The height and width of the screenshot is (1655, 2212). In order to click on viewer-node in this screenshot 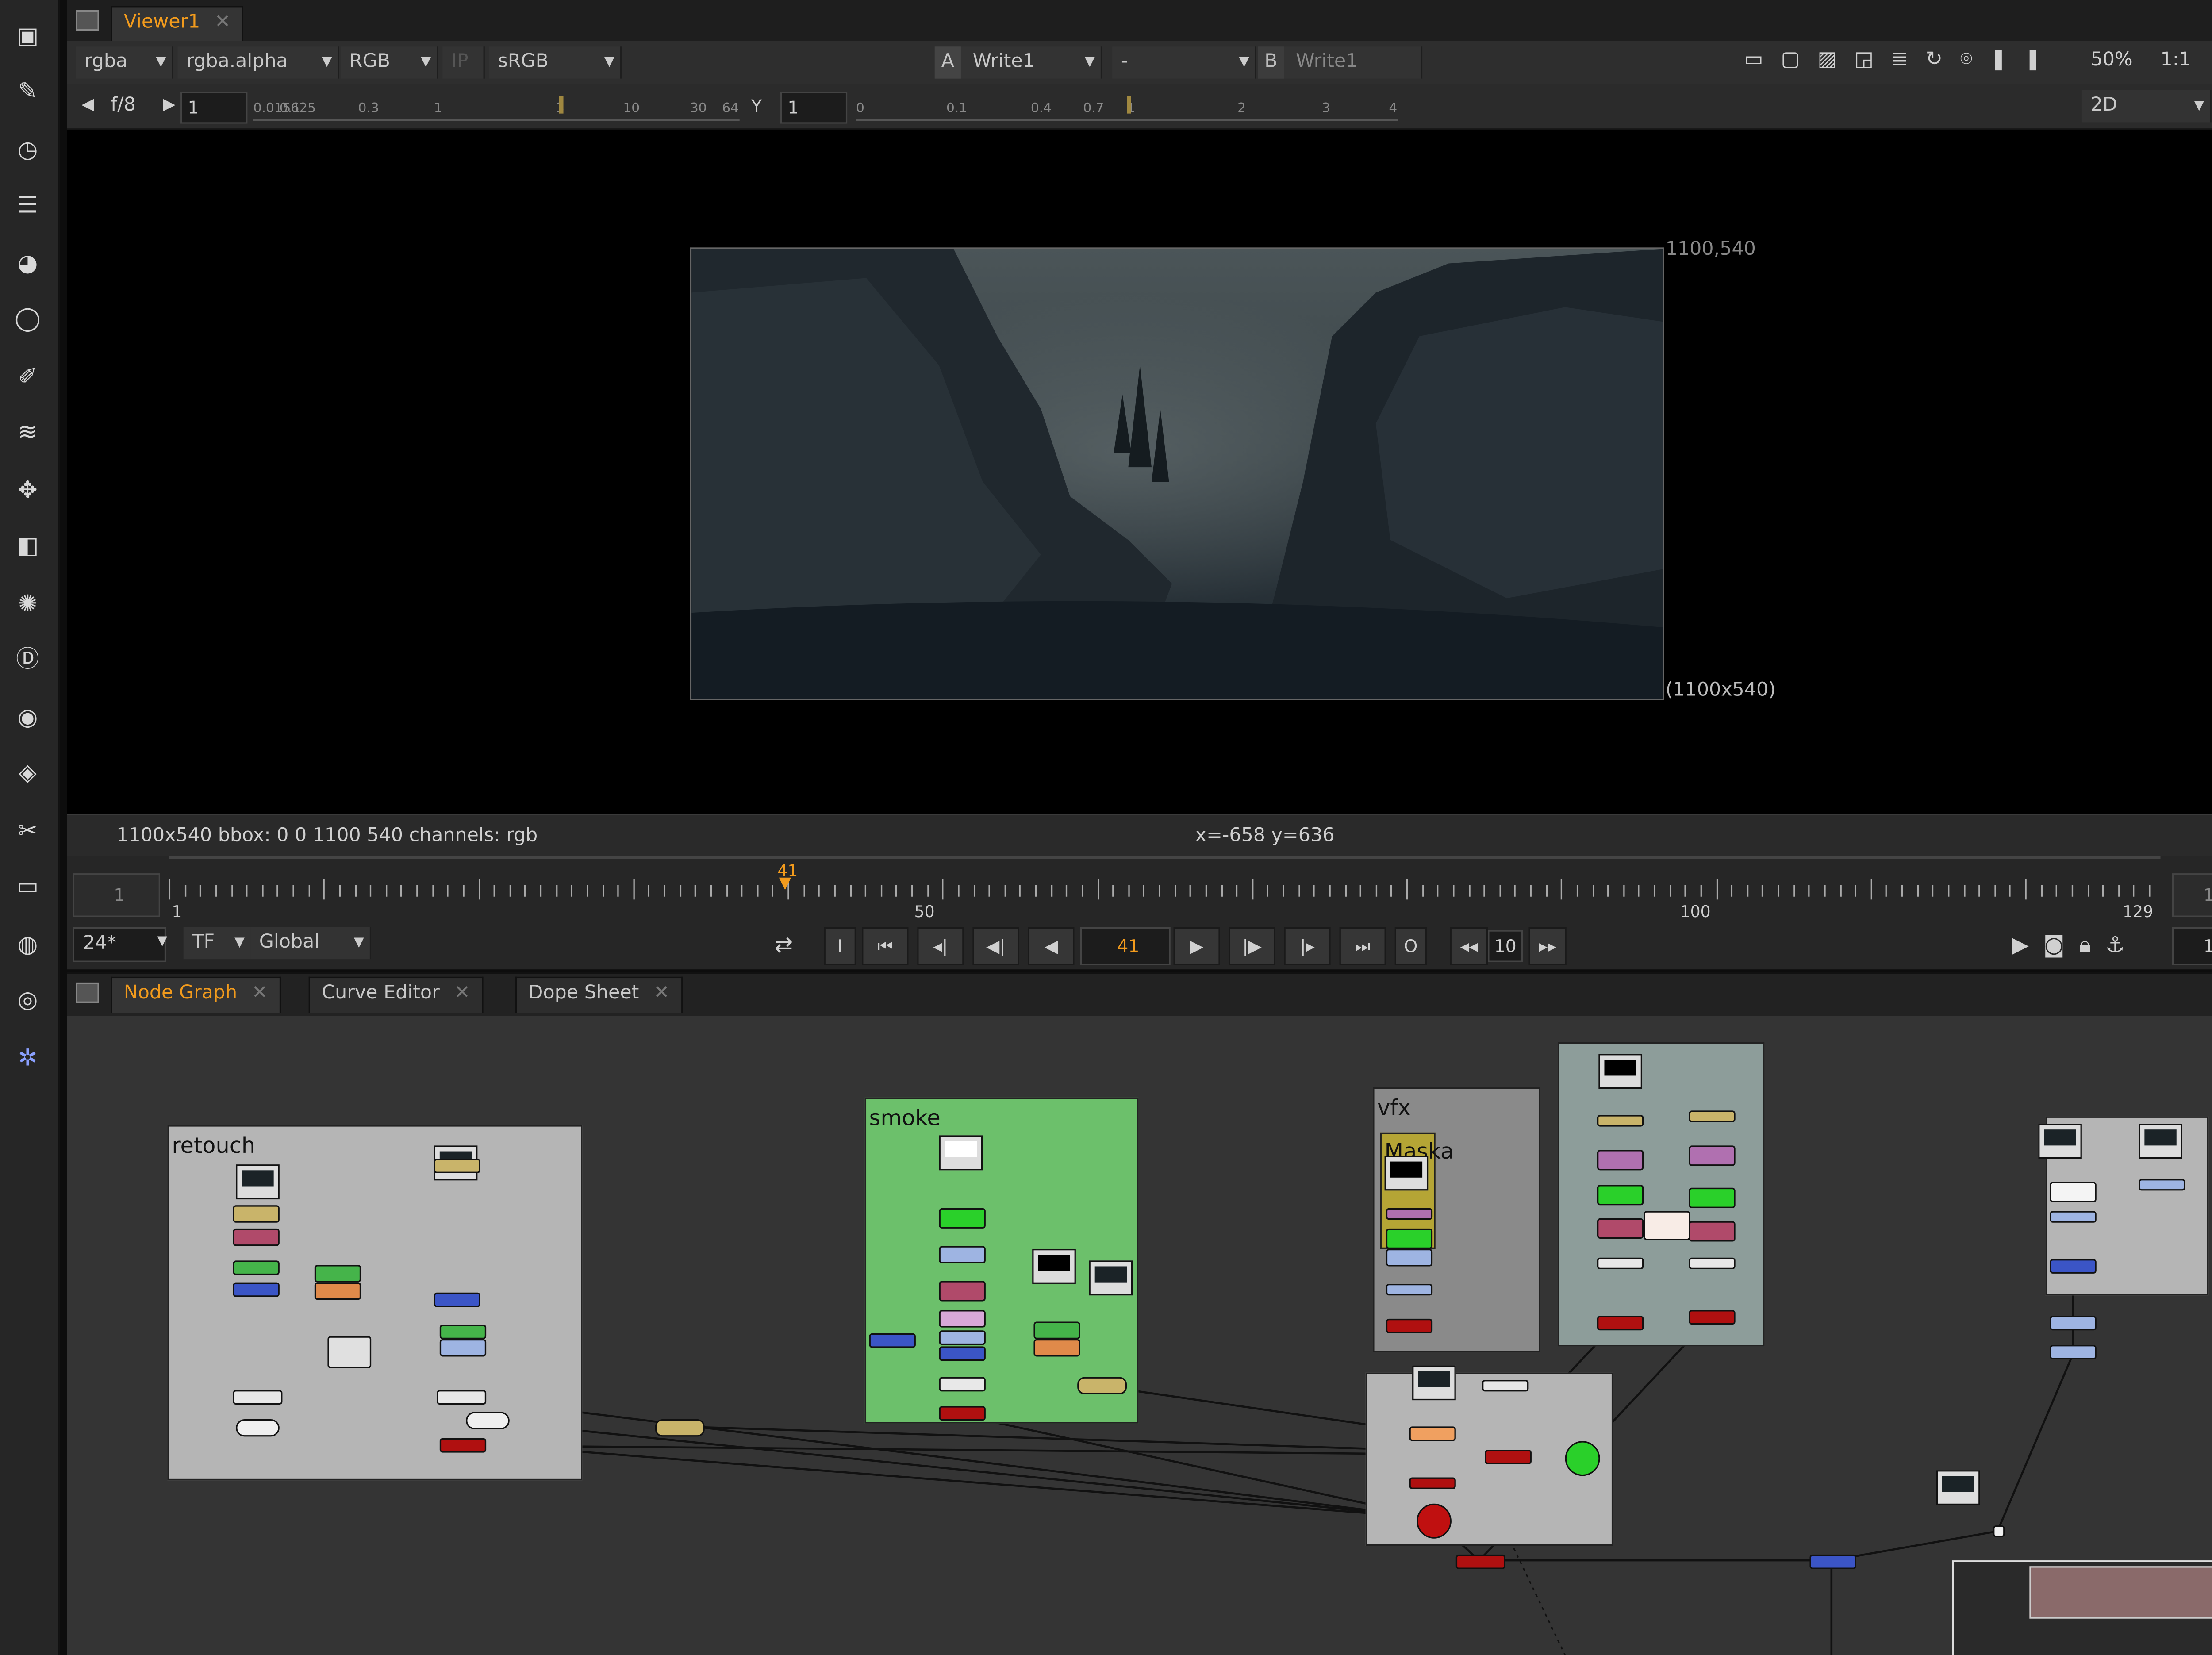, I will do `click(1434, 1521)`.